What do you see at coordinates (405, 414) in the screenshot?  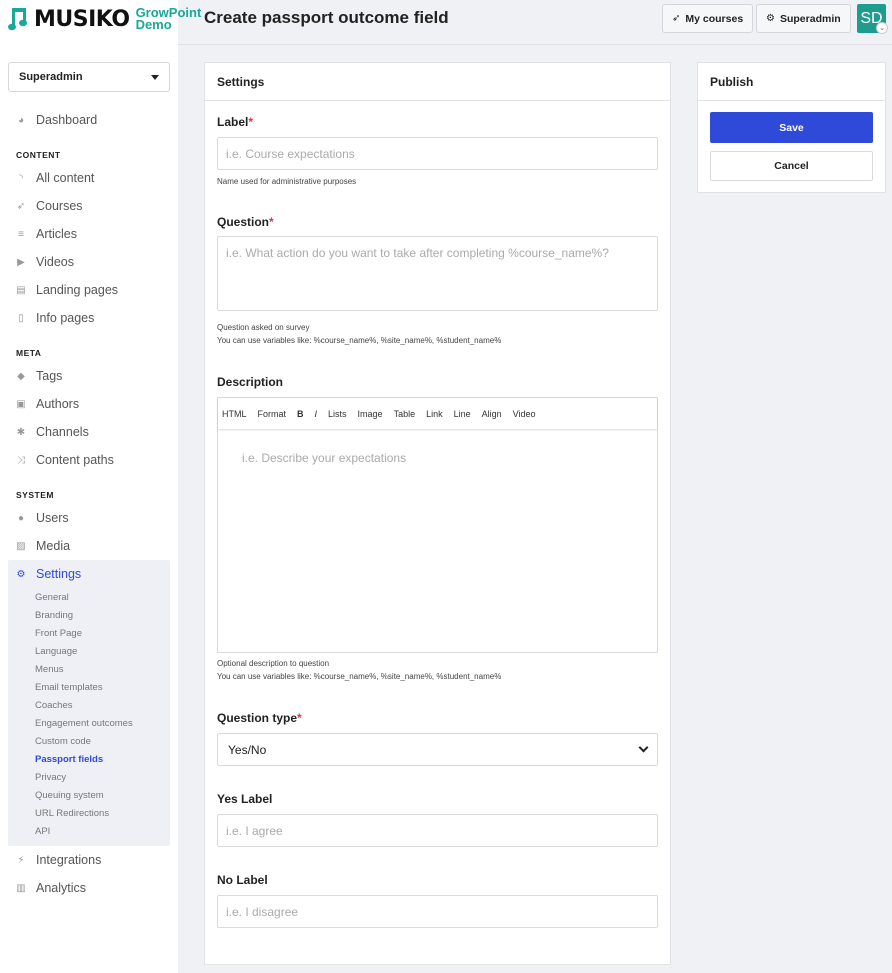 I see `toolbar-table-button: Table` at bounding box center [405, 414].